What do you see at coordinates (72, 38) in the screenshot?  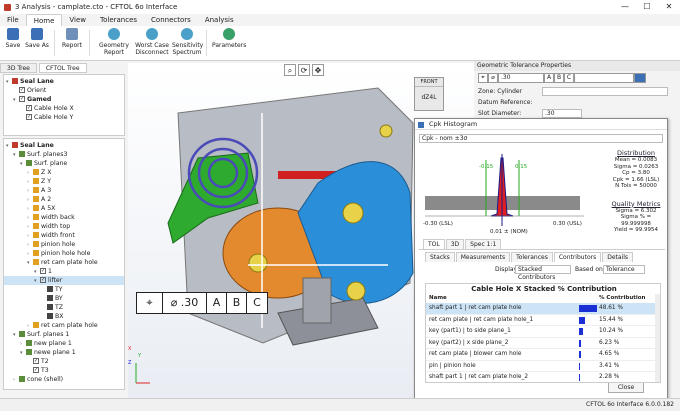 I see `report-button: Report` at bounding box center [72, 38].